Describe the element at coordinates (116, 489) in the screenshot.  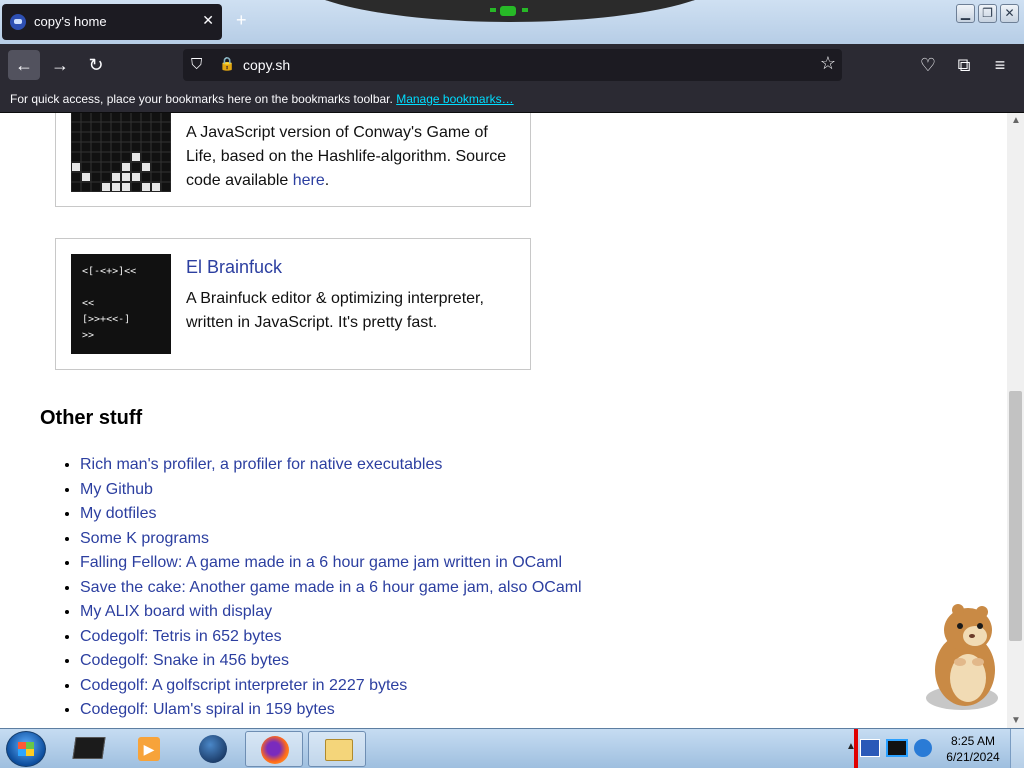
I see `other-stuff-link: My Github` at that location.